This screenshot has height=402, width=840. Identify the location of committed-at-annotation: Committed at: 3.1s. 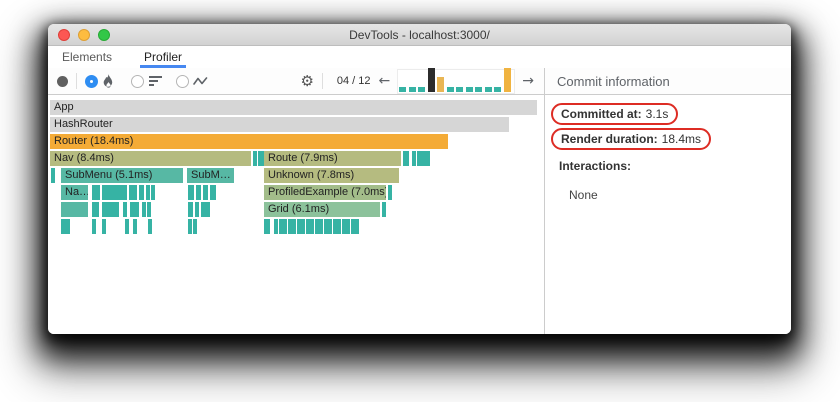
(615, 114).